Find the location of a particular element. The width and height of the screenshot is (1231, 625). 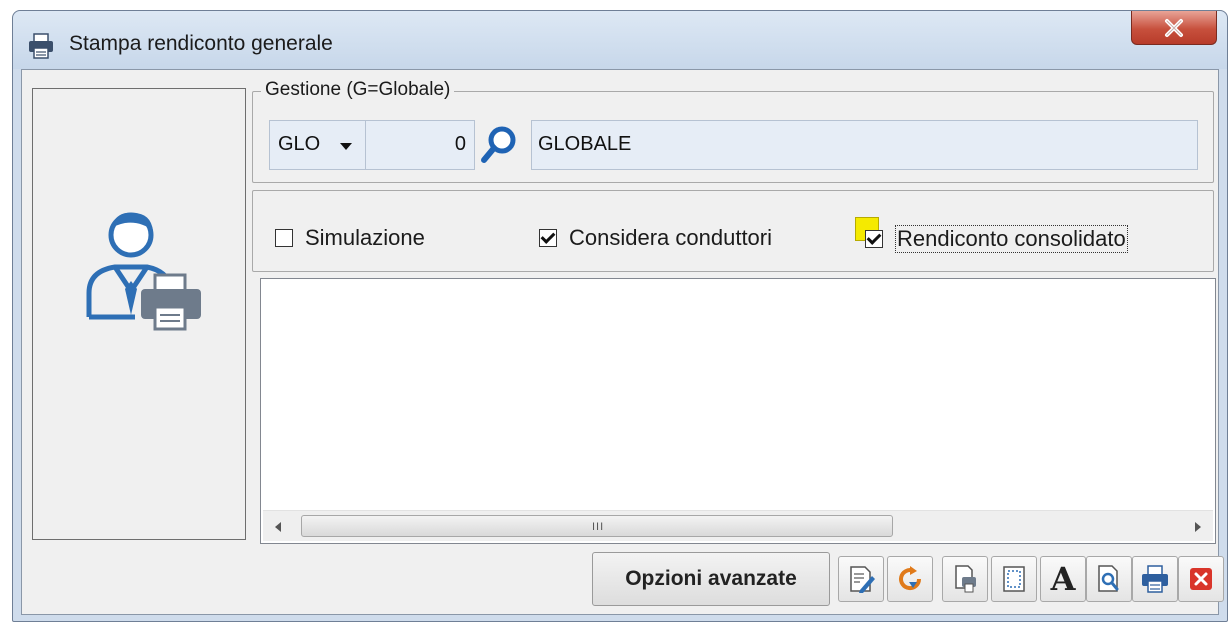

scrollbar-grip: III is located at coordinates (598, 527).